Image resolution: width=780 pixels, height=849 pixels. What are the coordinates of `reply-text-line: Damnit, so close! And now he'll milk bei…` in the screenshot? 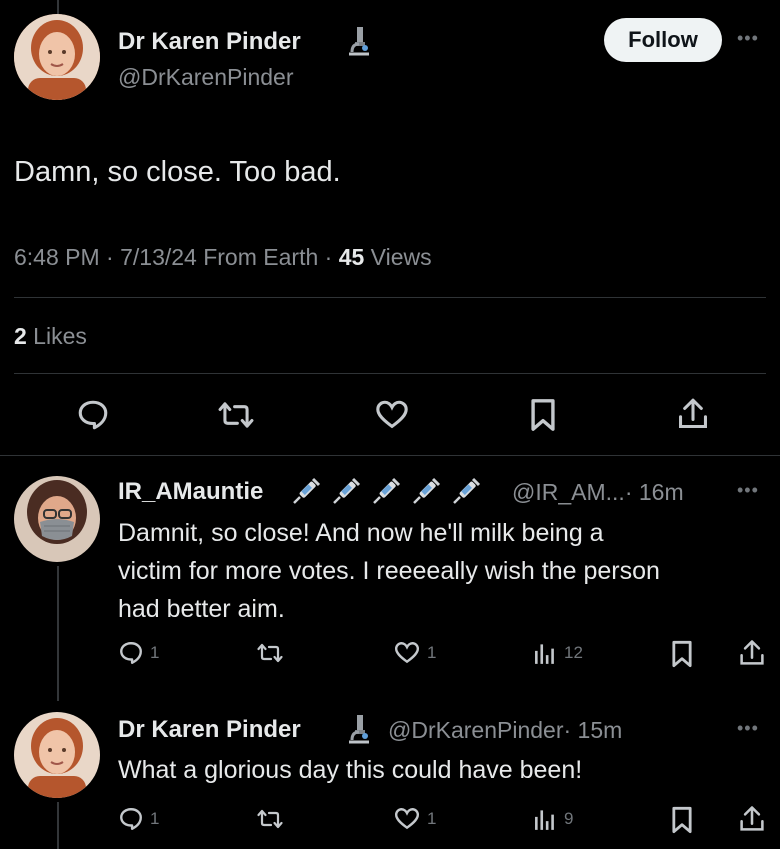 It's located at (361, 533).